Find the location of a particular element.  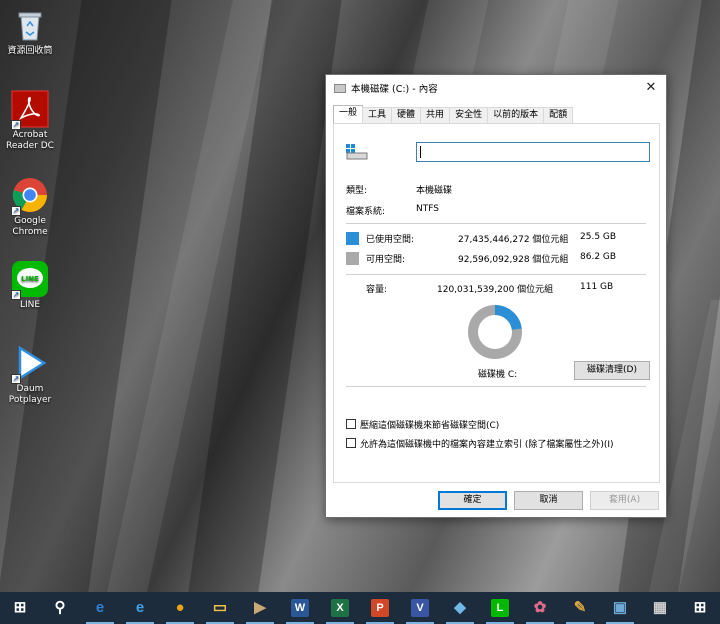

free-space-bytes: 92,596,092,928 個位元組 is located at coordinates (513, 260).